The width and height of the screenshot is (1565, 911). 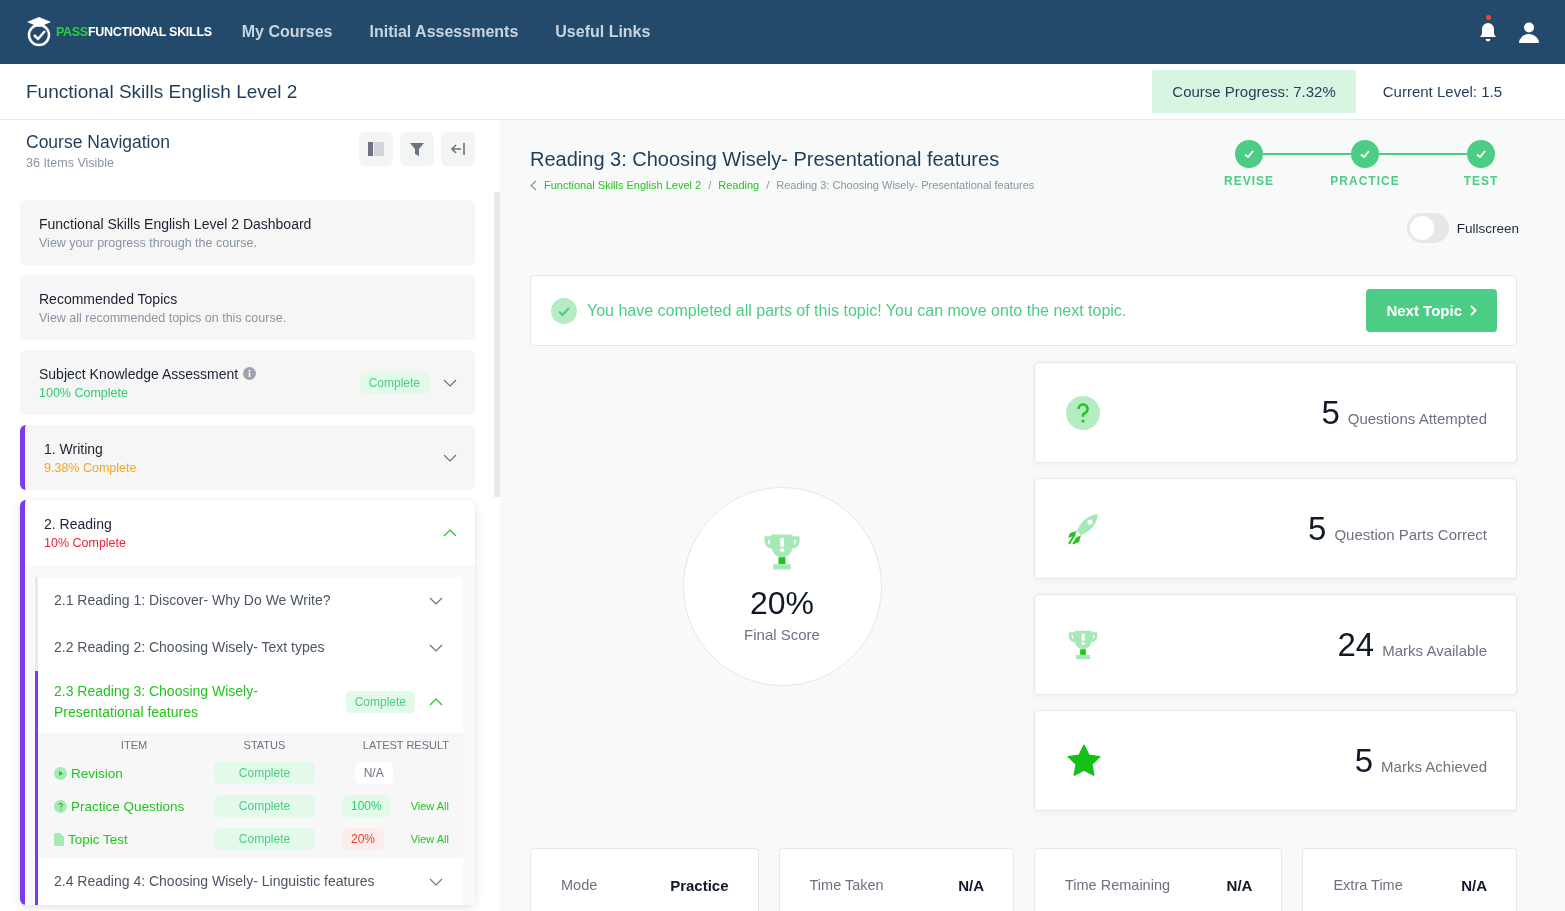 I want to click on topic-title: 2.3 Reading 3: Choosing Wisely- Presentational features, so click(x=156, y=702).